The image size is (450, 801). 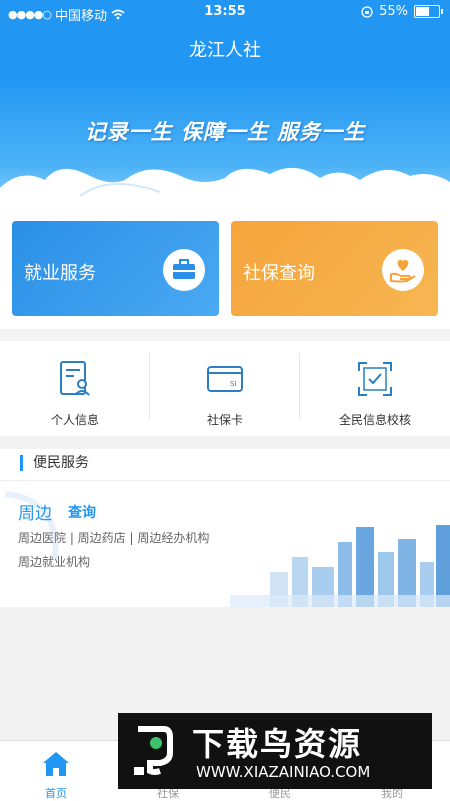 What do you see at coordinates (75, 378) in the screenshot?
I see `personal-info-icon` at bounding box center [75, 378].